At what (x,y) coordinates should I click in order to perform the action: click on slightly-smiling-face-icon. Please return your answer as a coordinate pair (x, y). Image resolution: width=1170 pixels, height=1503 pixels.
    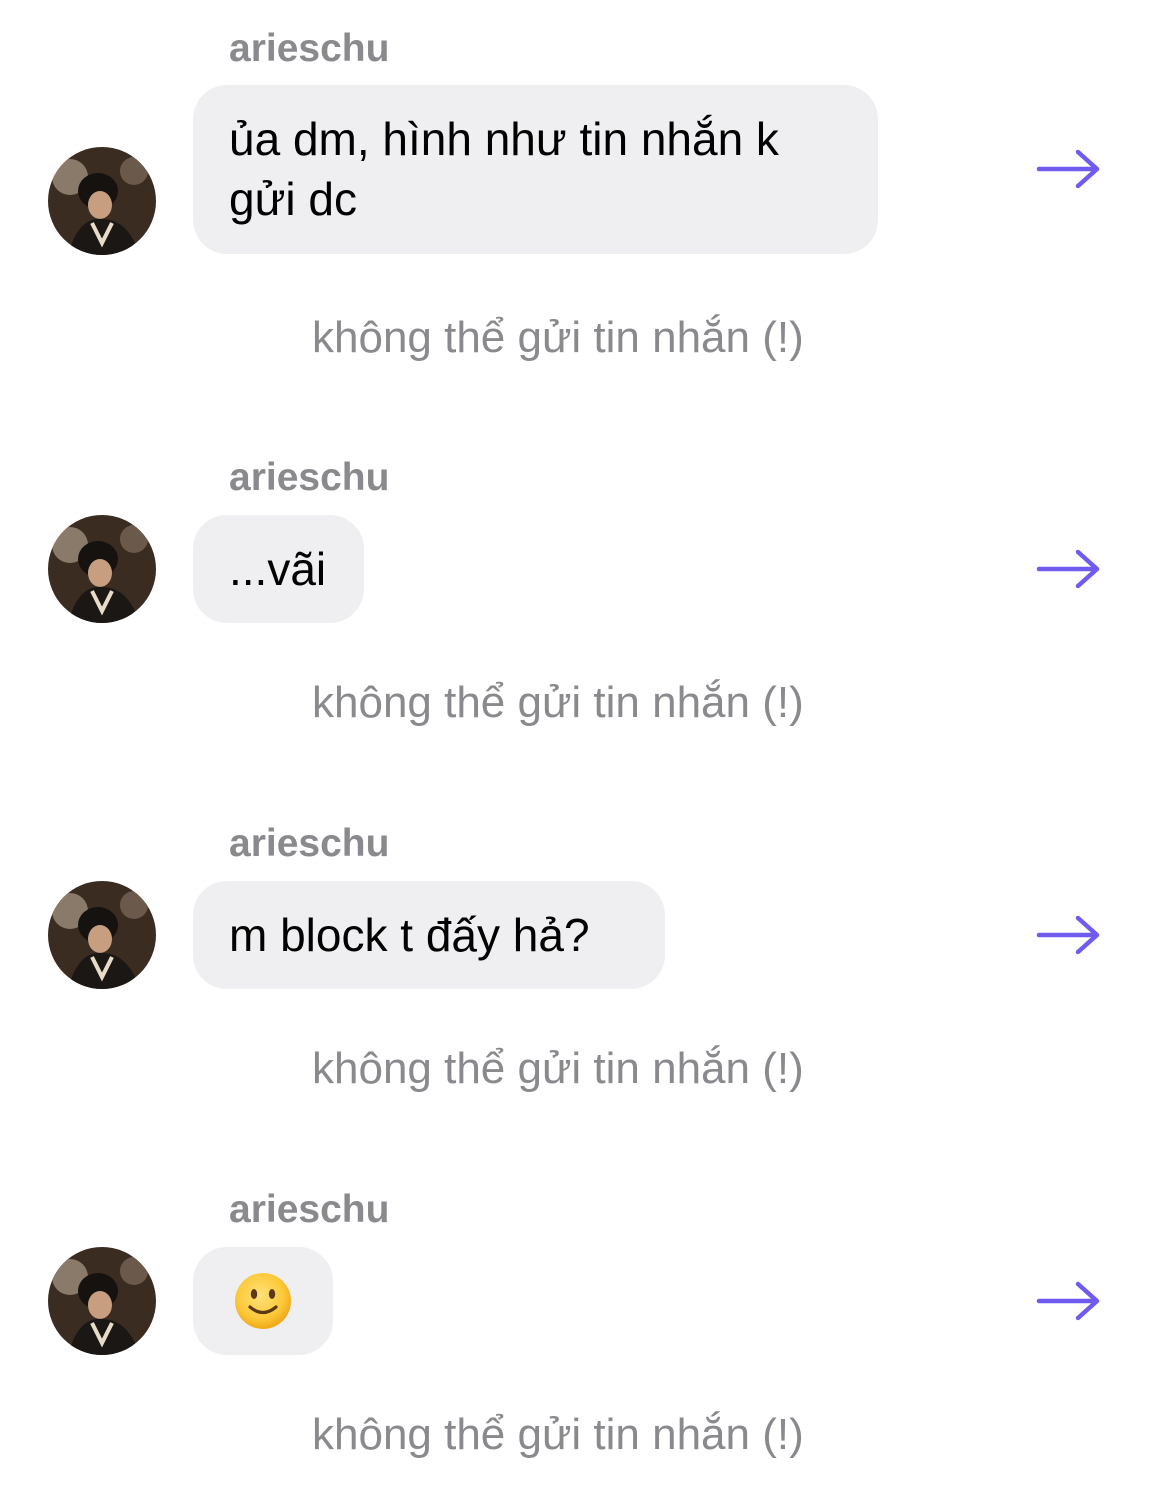
    Looking at the image, I should click on (263, 1301).